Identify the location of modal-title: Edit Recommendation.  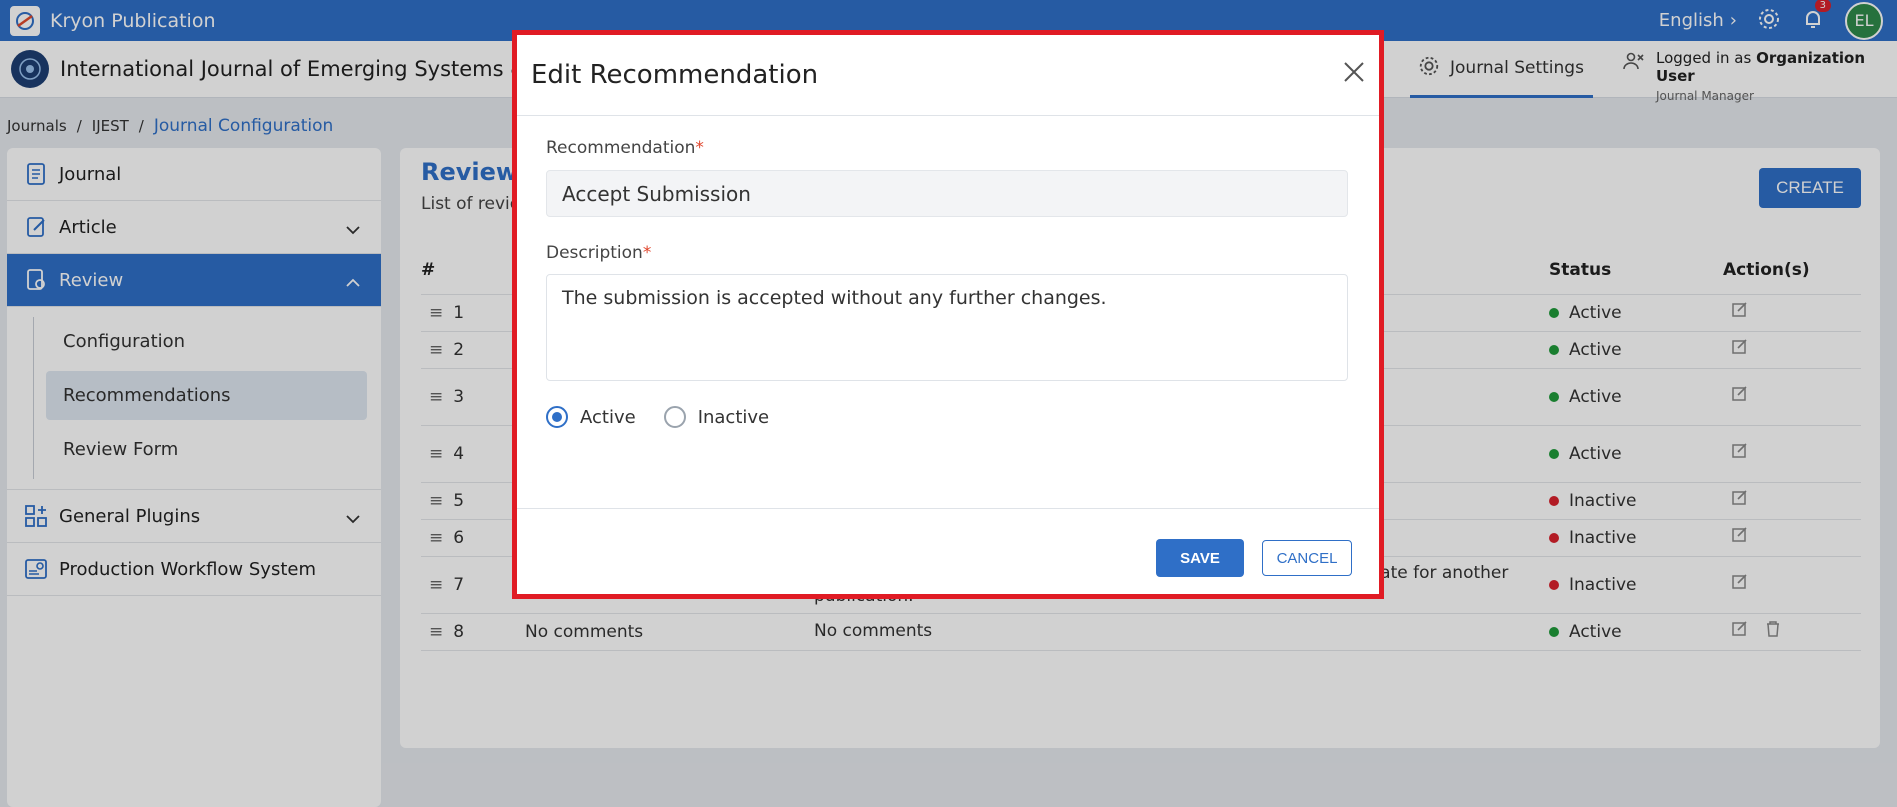
(675, 75).